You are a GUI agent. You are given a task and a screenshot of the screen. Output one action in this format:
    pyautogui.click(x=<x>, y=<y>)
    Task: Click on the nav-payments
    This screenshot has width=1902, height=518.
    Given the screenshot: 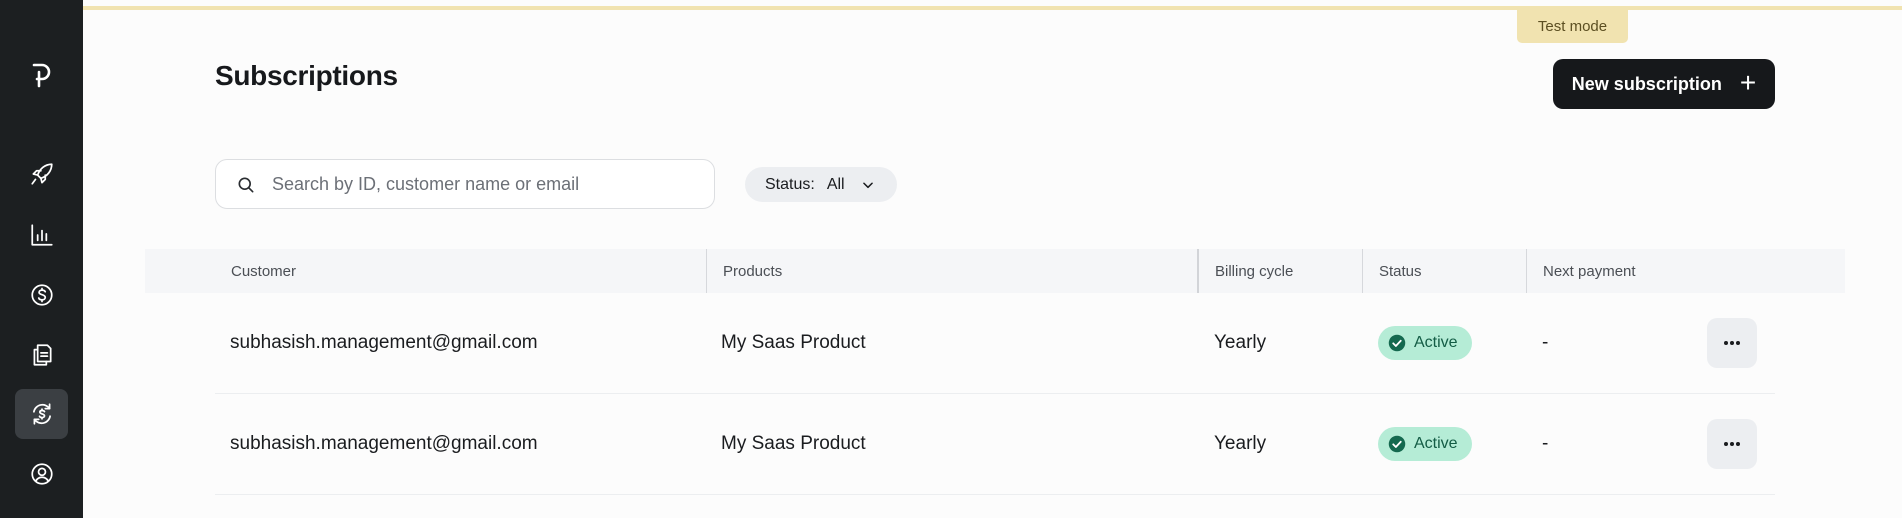 What is the action you would take?
    pyautogui.click(x=41, y=295)
    